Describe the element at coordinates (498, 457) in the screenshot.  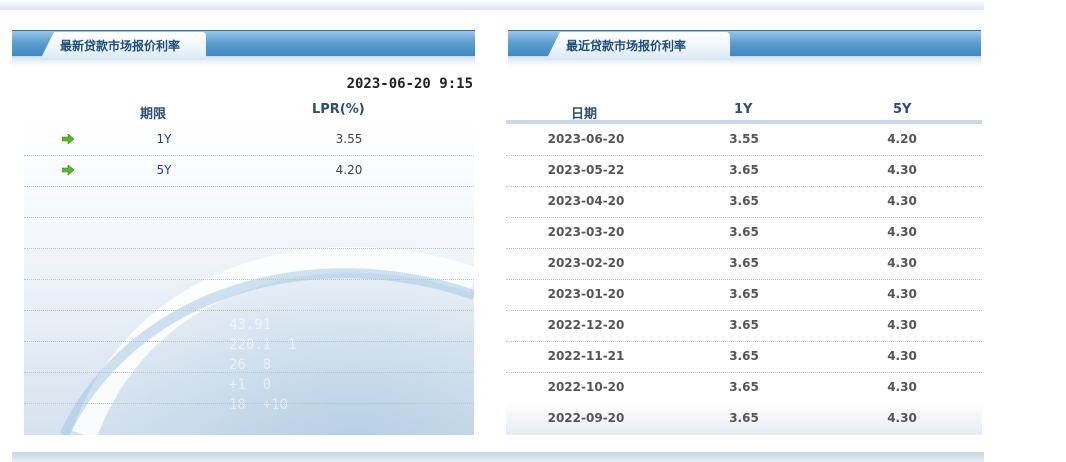
I see `bottom-strip` at that location.